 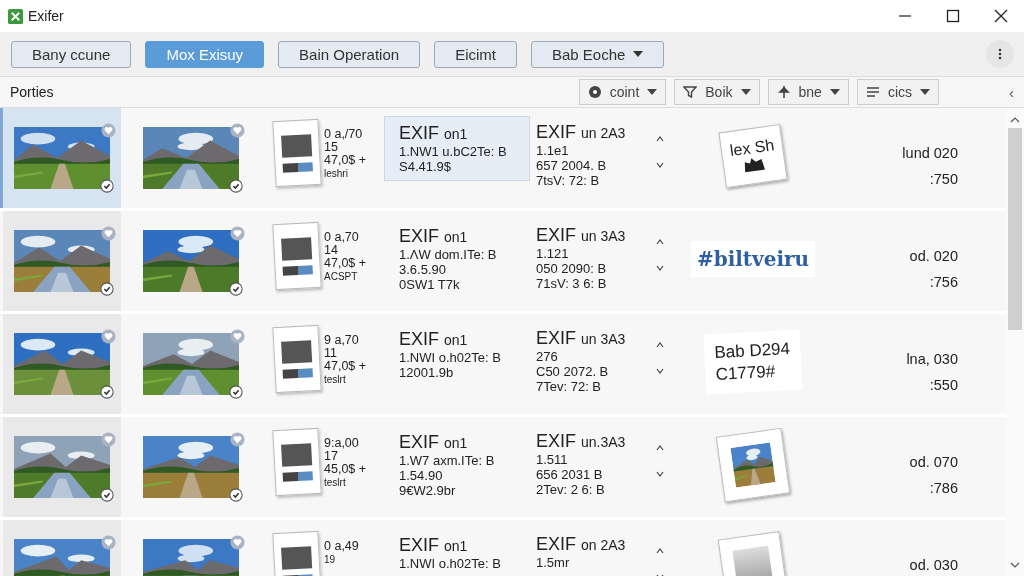 What do you see at coordinates (331, 250) in the screenshot?
I see `metadata-text: 14` at bounding box center [331, 250].